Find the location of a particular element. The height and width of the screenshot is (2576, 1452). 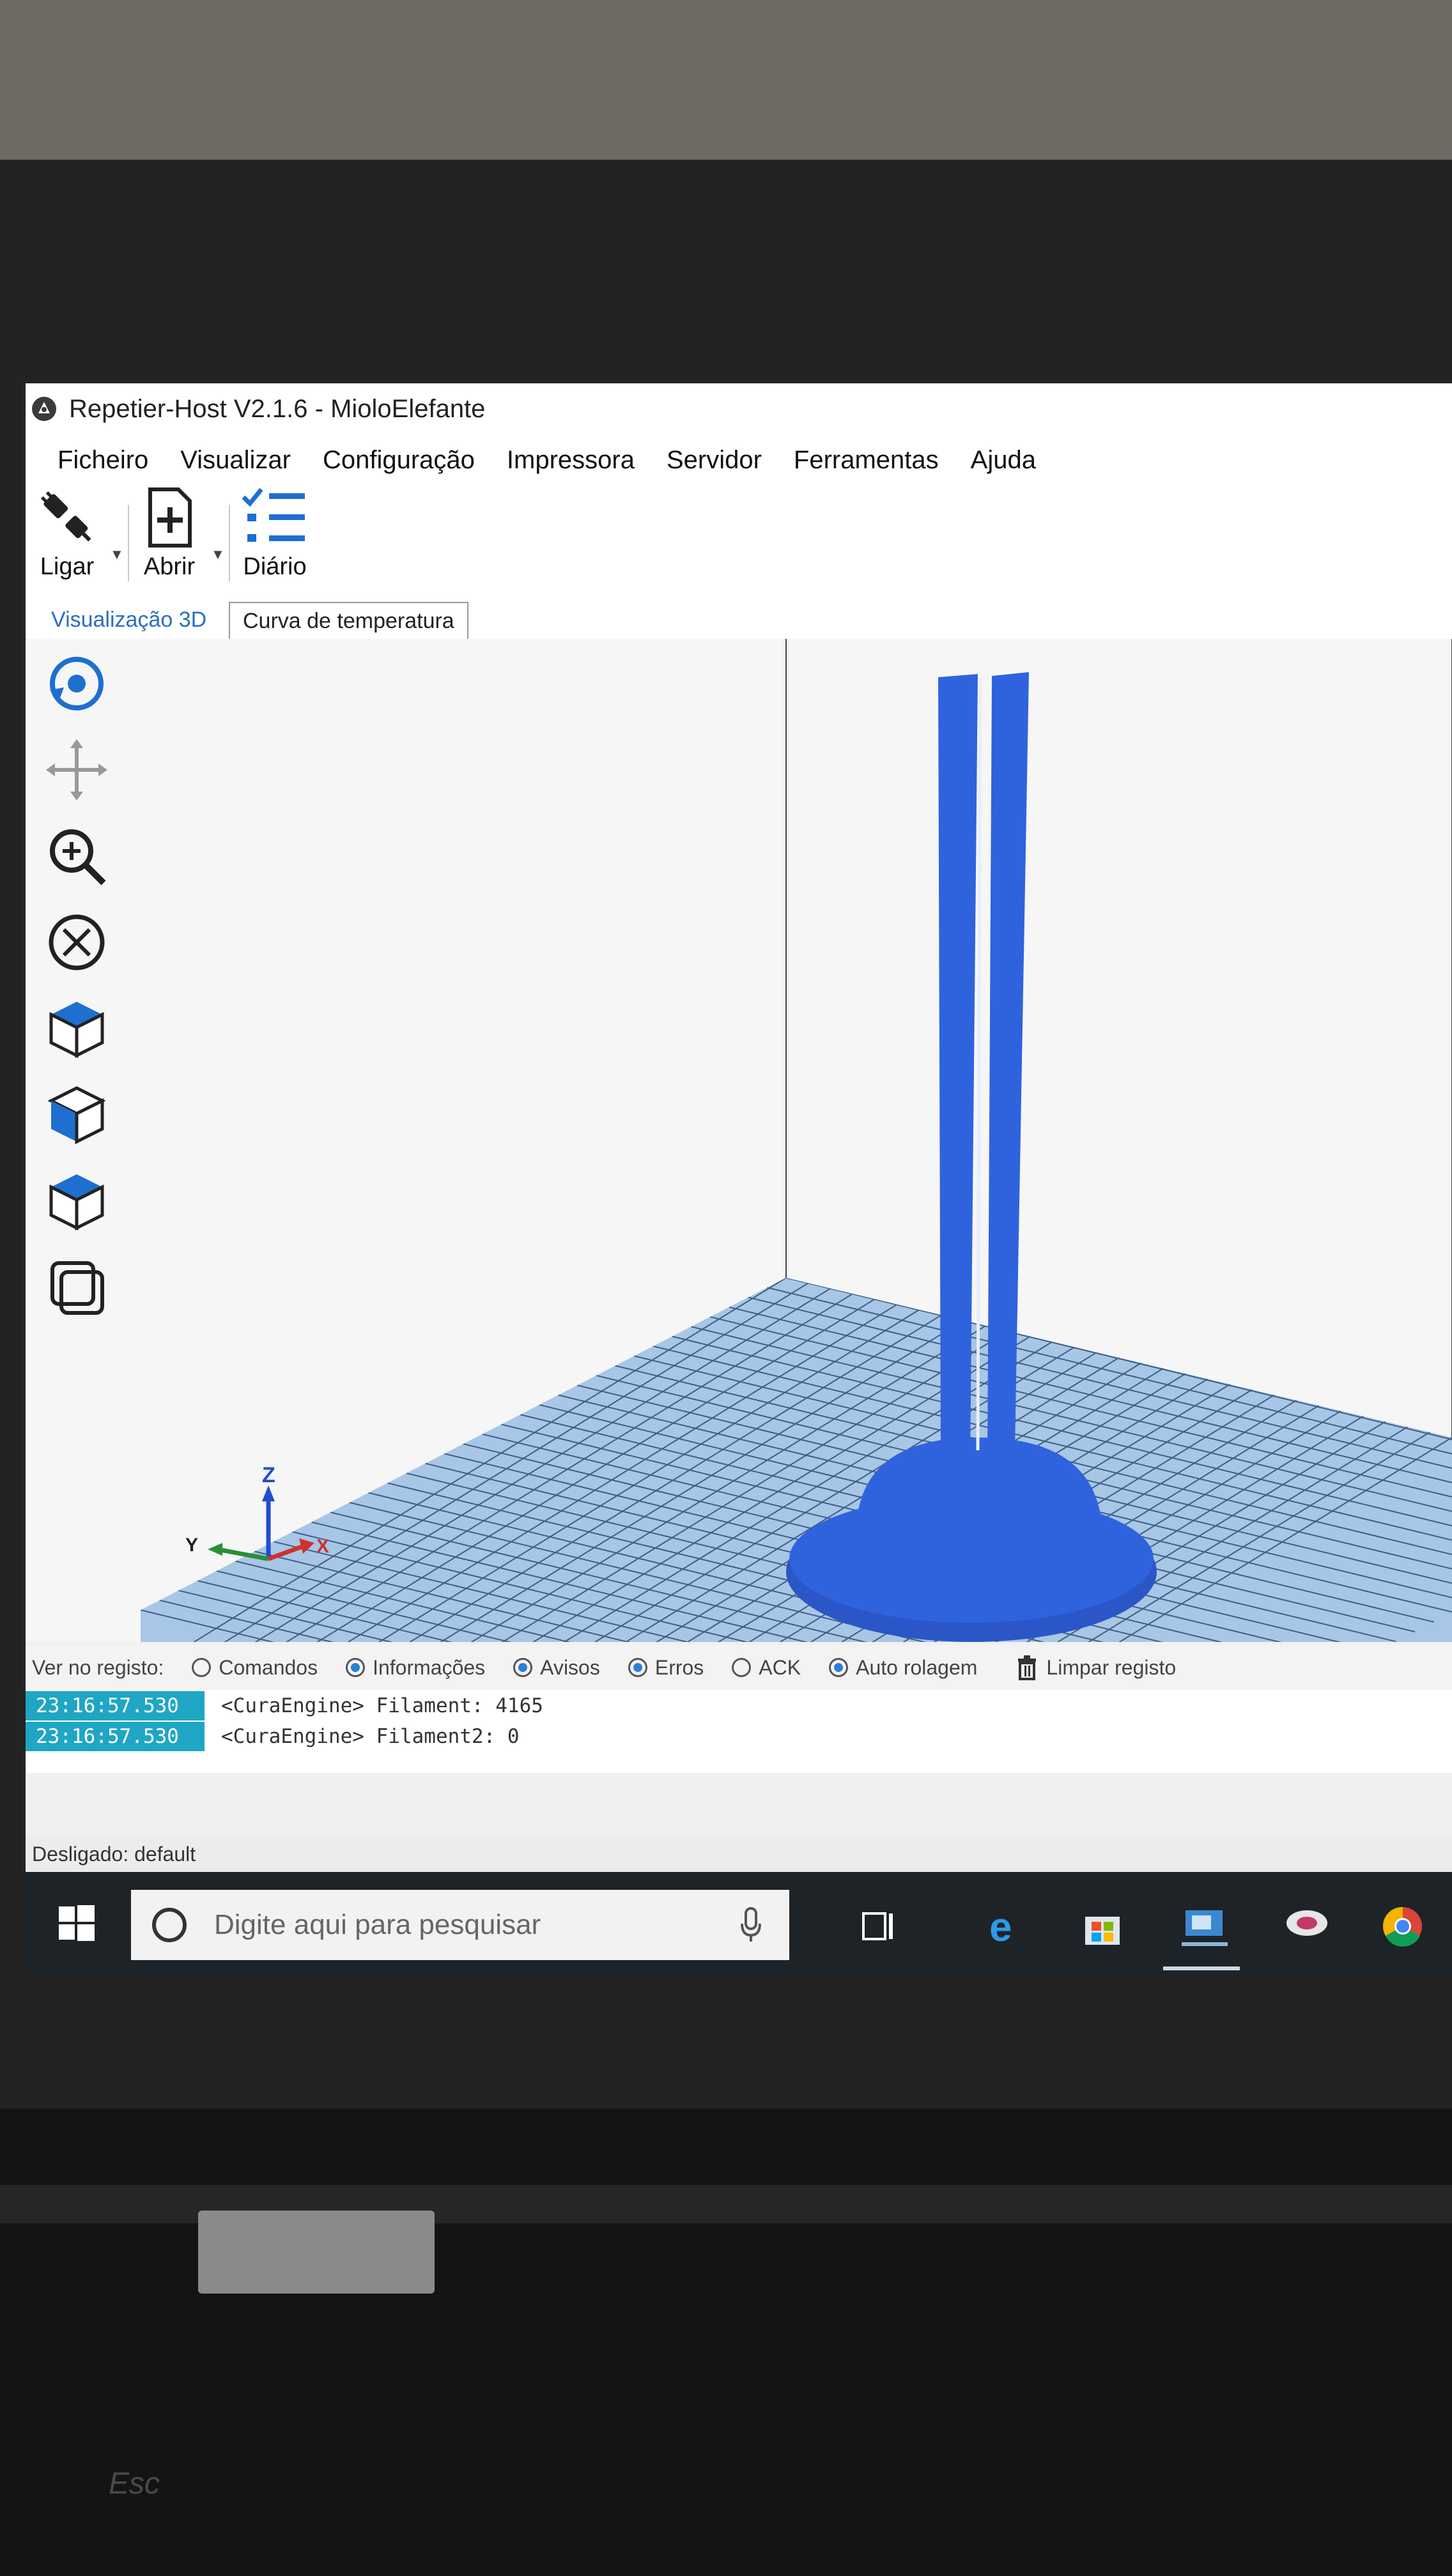

filter-comandos-label: Comandos is located at coordinates (268, 1667).